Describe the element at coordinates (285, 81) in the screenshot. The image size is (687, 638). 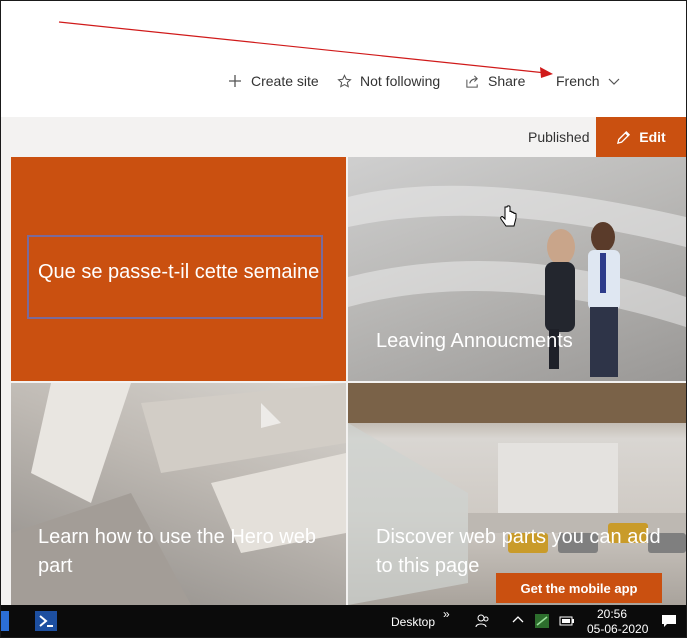
I see `create-site-label: Create site` at that location.